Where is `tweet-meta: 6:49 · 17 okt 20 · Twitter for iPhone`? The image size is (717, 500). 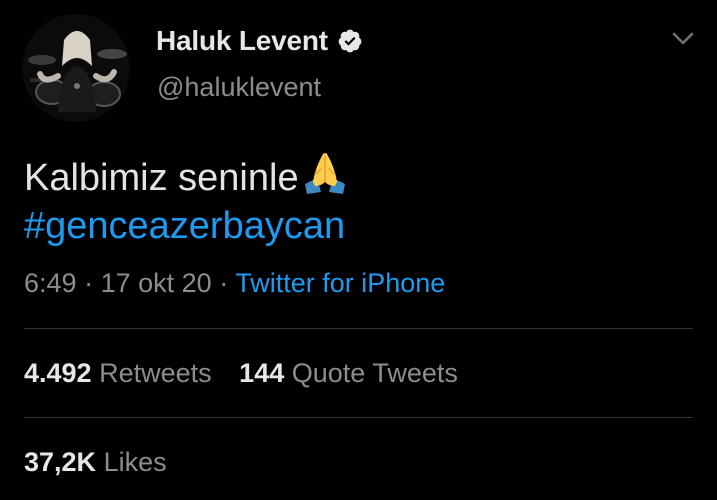 tweet-meta: 6:49 · 17 okt 20 · Twitter for iPhone is located at coordinates (234, 283).